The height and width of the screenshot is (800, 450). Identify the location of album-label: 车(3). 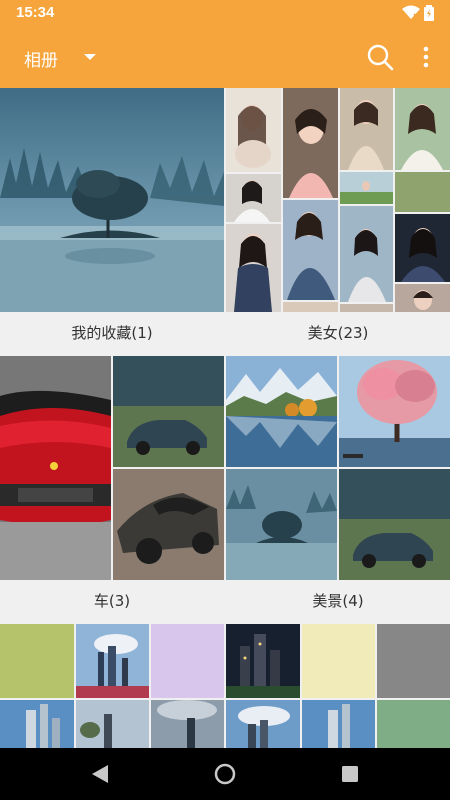
(112, 601).